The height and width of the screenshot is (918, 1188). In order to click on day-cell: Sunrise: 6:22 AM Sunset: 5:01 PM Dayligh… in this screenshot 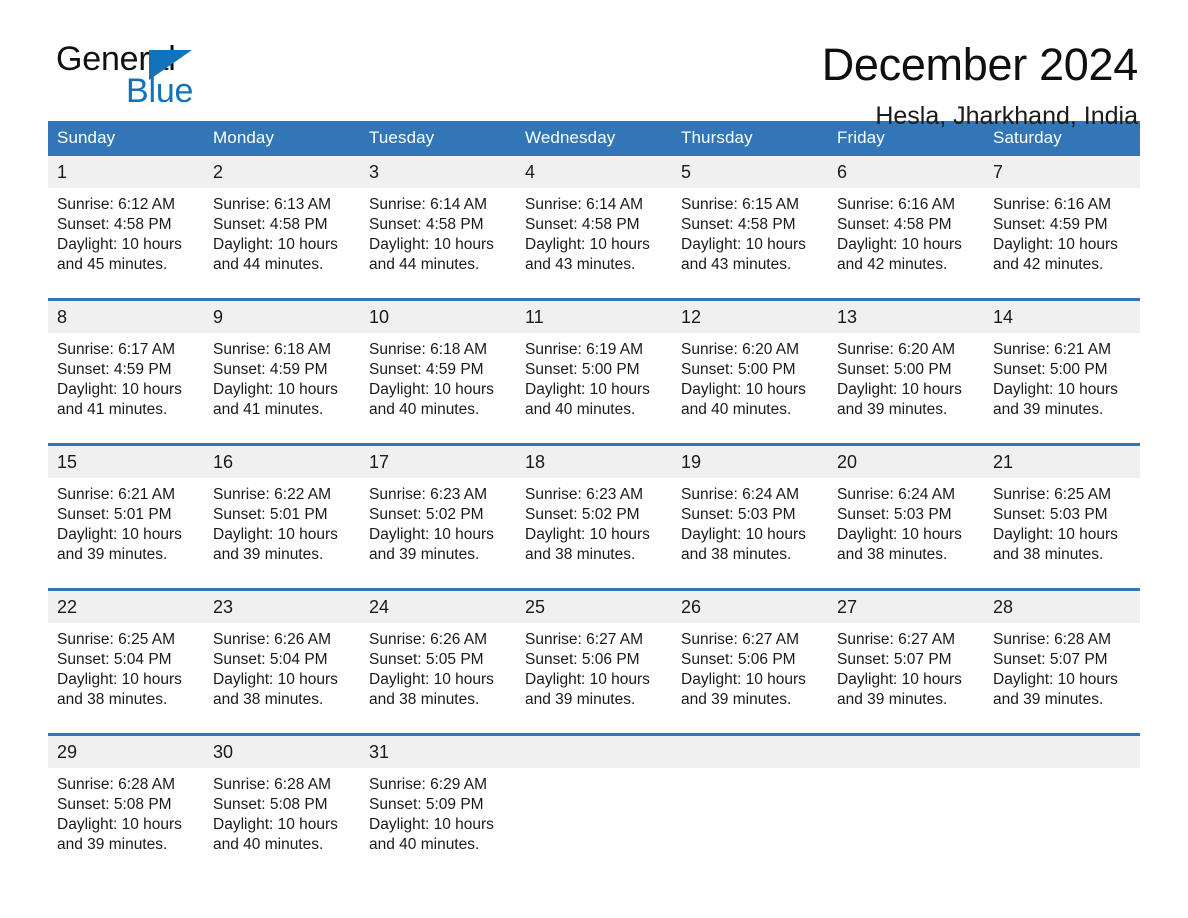, I will do `click(282, 534)`.